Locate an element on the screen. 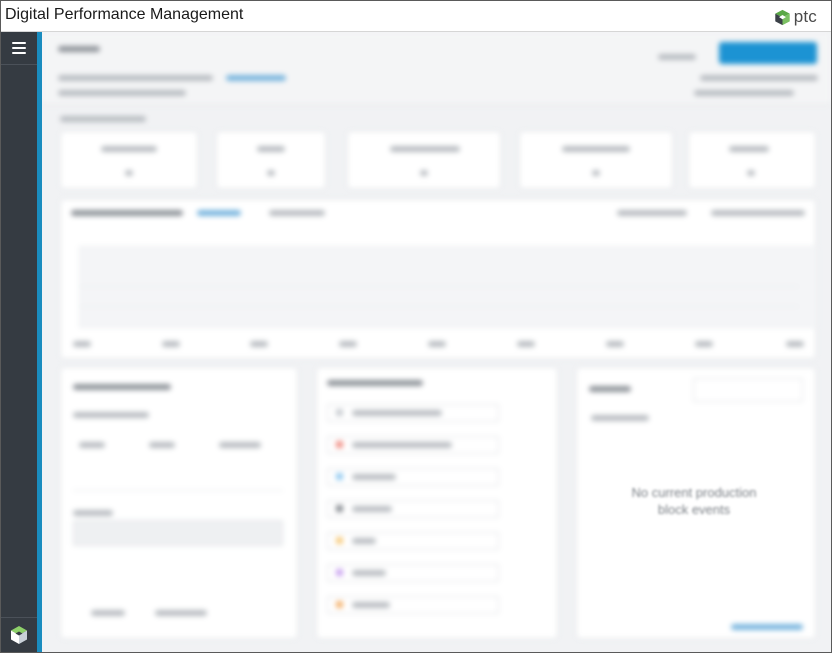 This screenshot has width=832, height=653. sidebar is located at coordinates (19, 342).